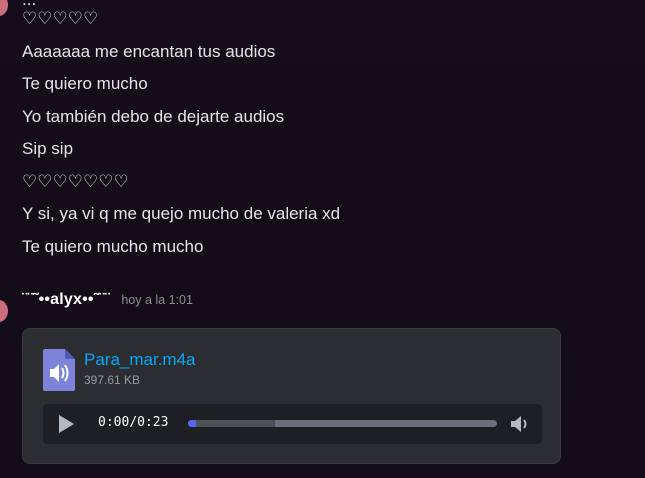 The height and width of the screenshot is (478, 645). What do you see at coordinates (75, 181) in the screenshot?
I see `message-line: ♡♡♡♡♡♡♡` at bounding box center [75, 181].